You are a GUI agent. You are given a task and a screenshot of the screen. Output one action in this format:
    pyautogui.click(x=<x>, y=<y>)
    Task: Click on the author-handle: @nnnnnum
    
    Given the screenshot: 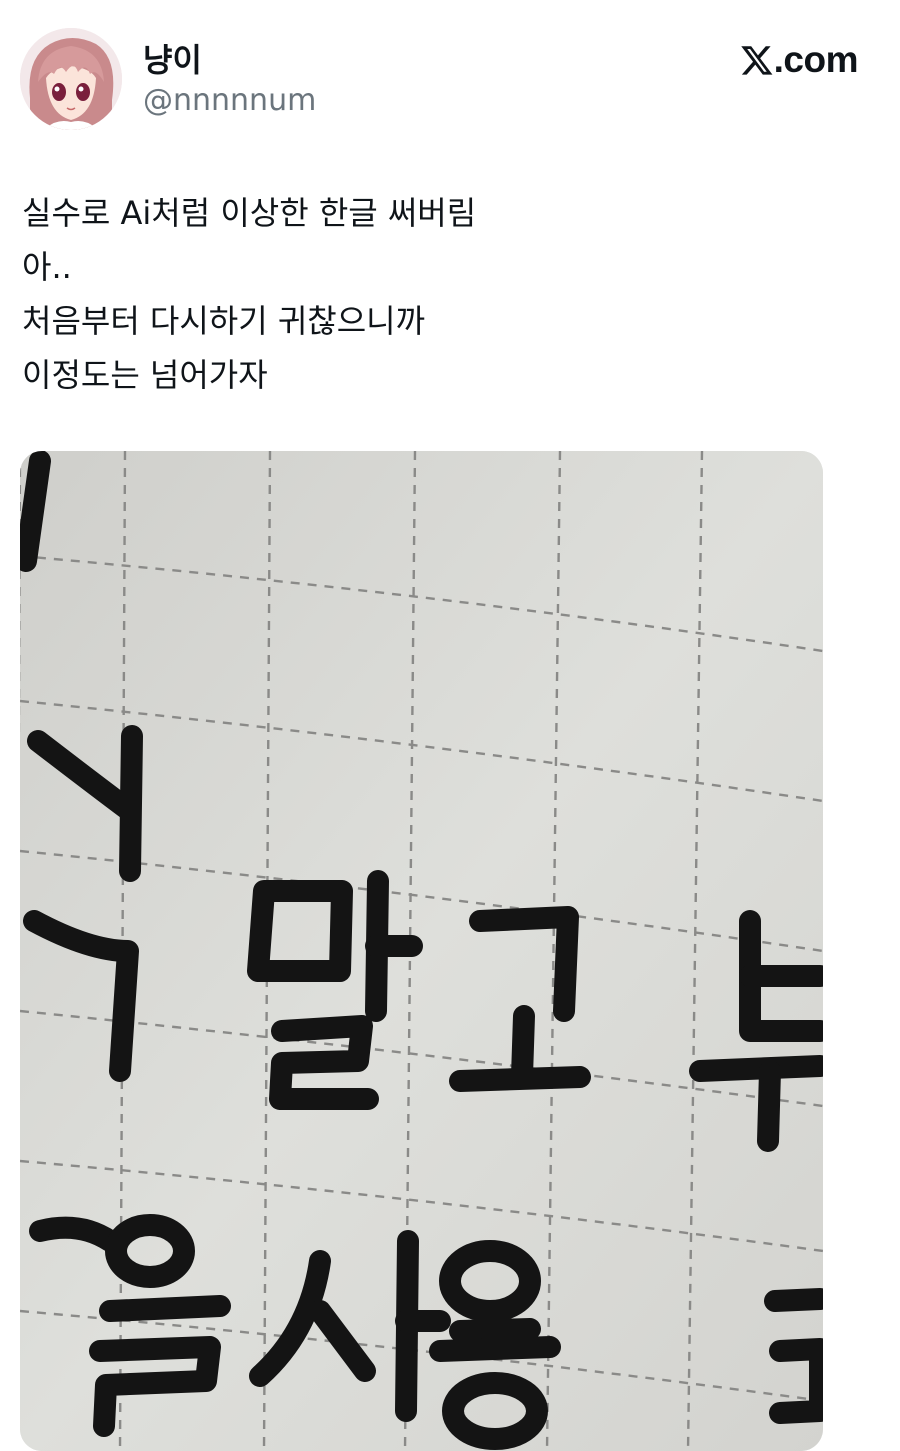 What is the action you would take?
    pyautogui.click(x=229, y=101)
    